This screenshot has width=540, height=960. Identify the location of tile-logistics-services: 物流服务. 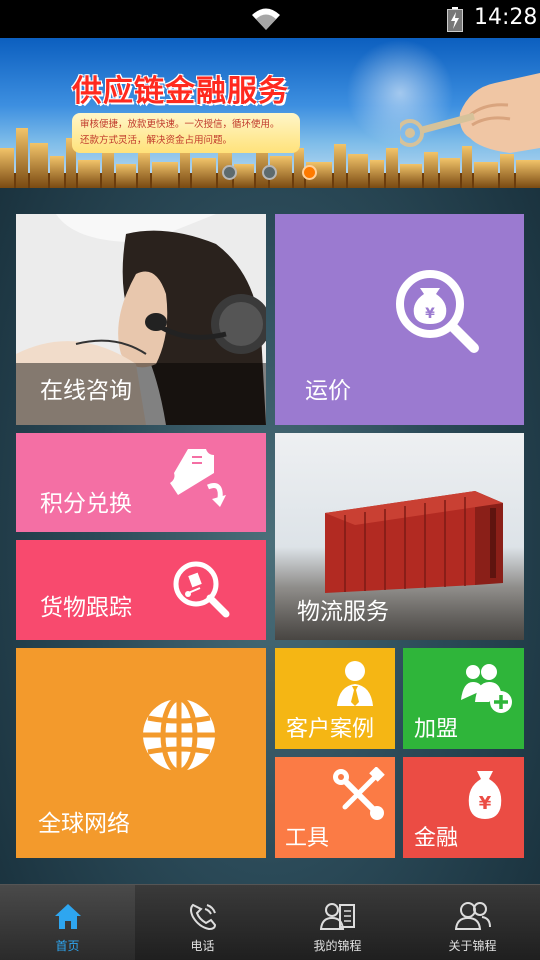
(399, 536).